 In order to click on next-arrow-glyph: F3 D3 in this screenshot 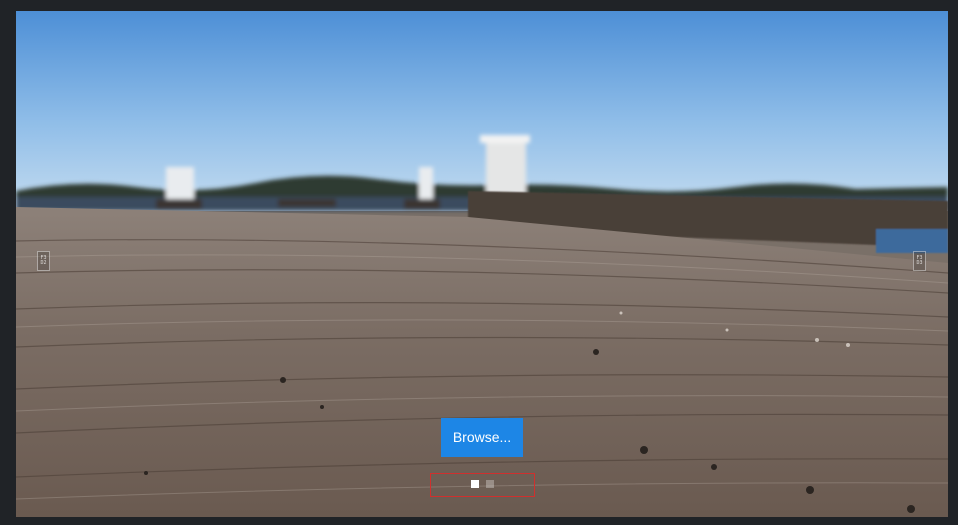, I will do `click(919, 260)`.